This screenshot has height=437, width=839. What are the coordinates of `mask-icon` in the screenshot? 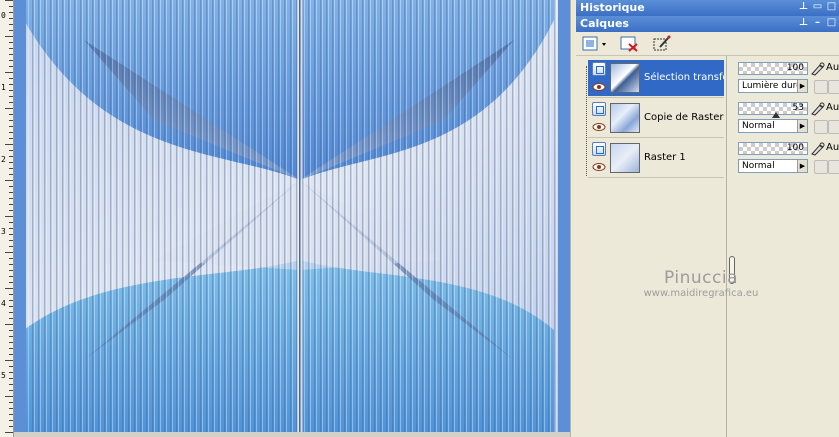 It's located at (662, 44).